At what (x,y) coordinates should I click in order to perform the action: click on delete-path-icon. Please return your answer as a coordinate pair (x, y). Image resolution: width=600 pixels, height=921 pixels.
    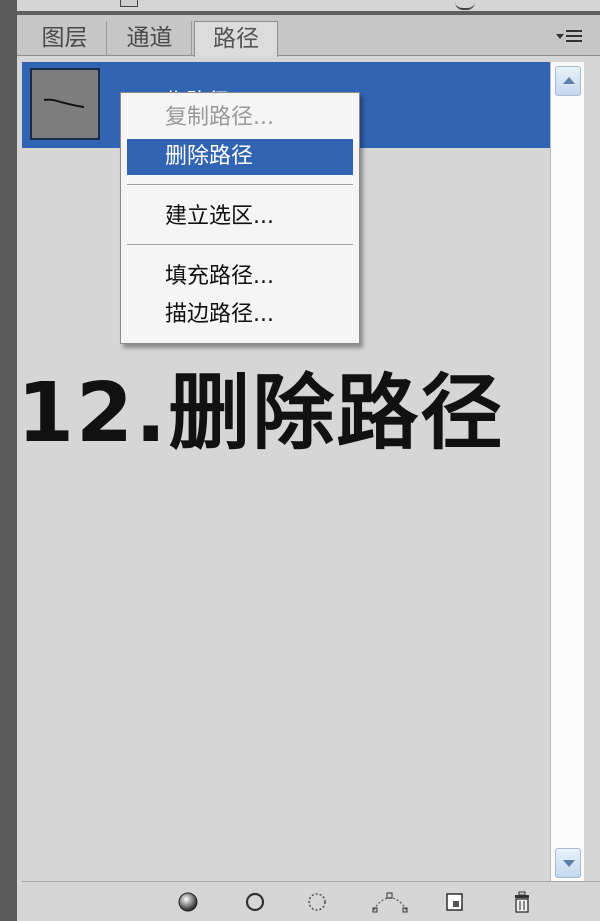
    Looking at the image, I should click on (522, 902).